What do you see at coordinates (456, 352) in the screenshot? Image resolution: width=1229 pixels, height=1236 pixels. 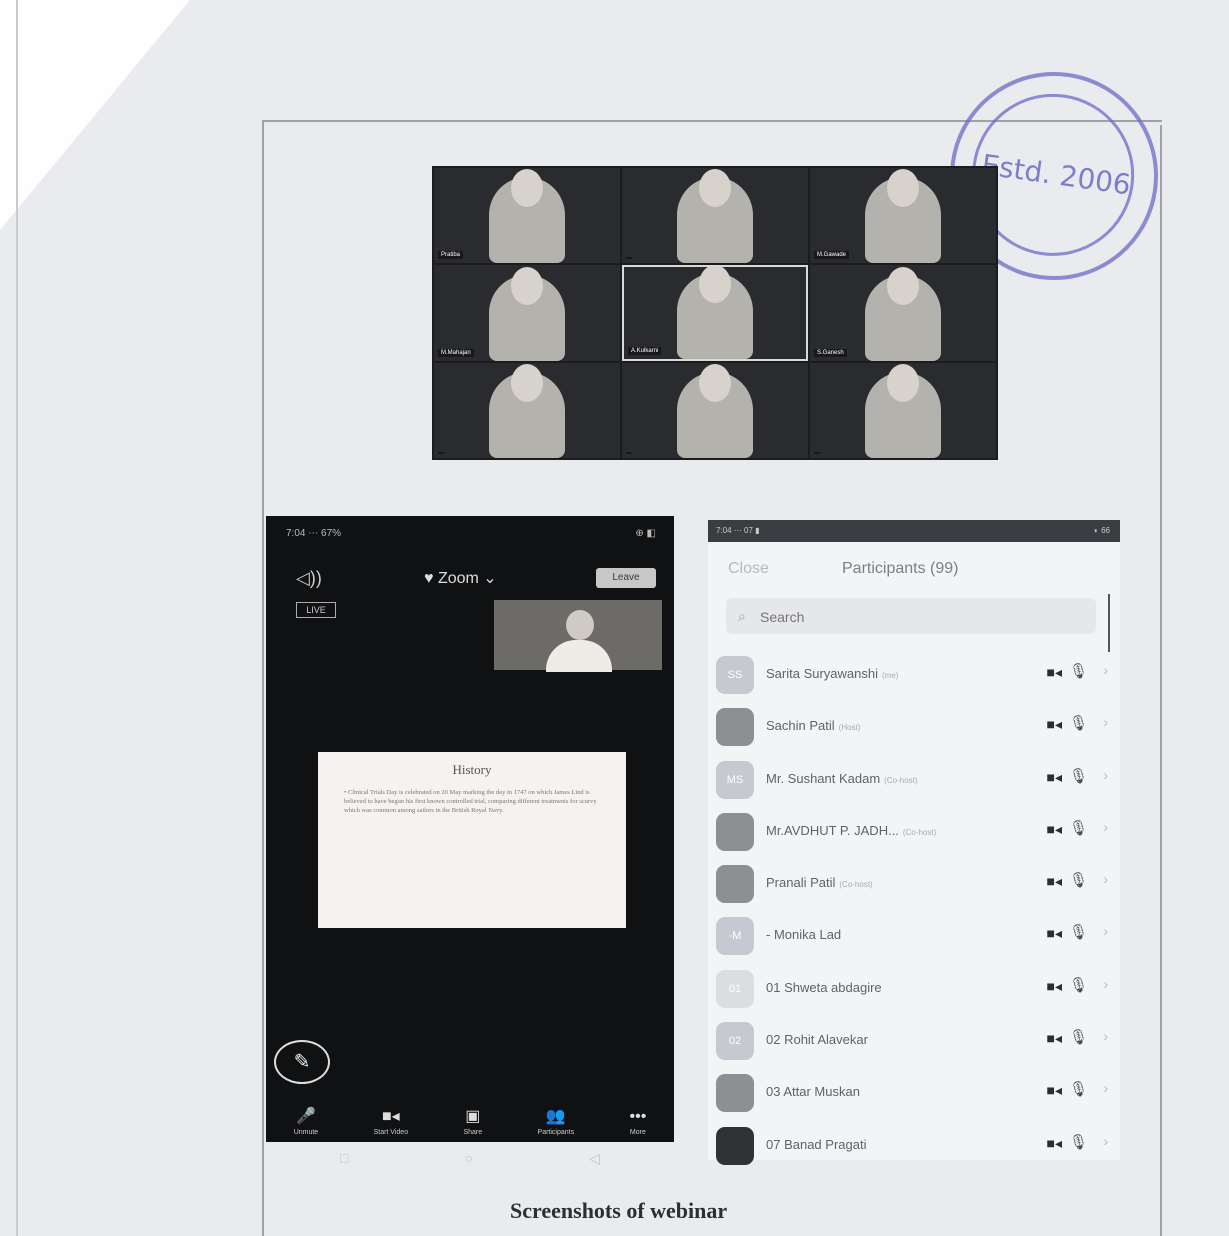 I see `tile-name: M.Mahajan` at bounding box center [456, 352].